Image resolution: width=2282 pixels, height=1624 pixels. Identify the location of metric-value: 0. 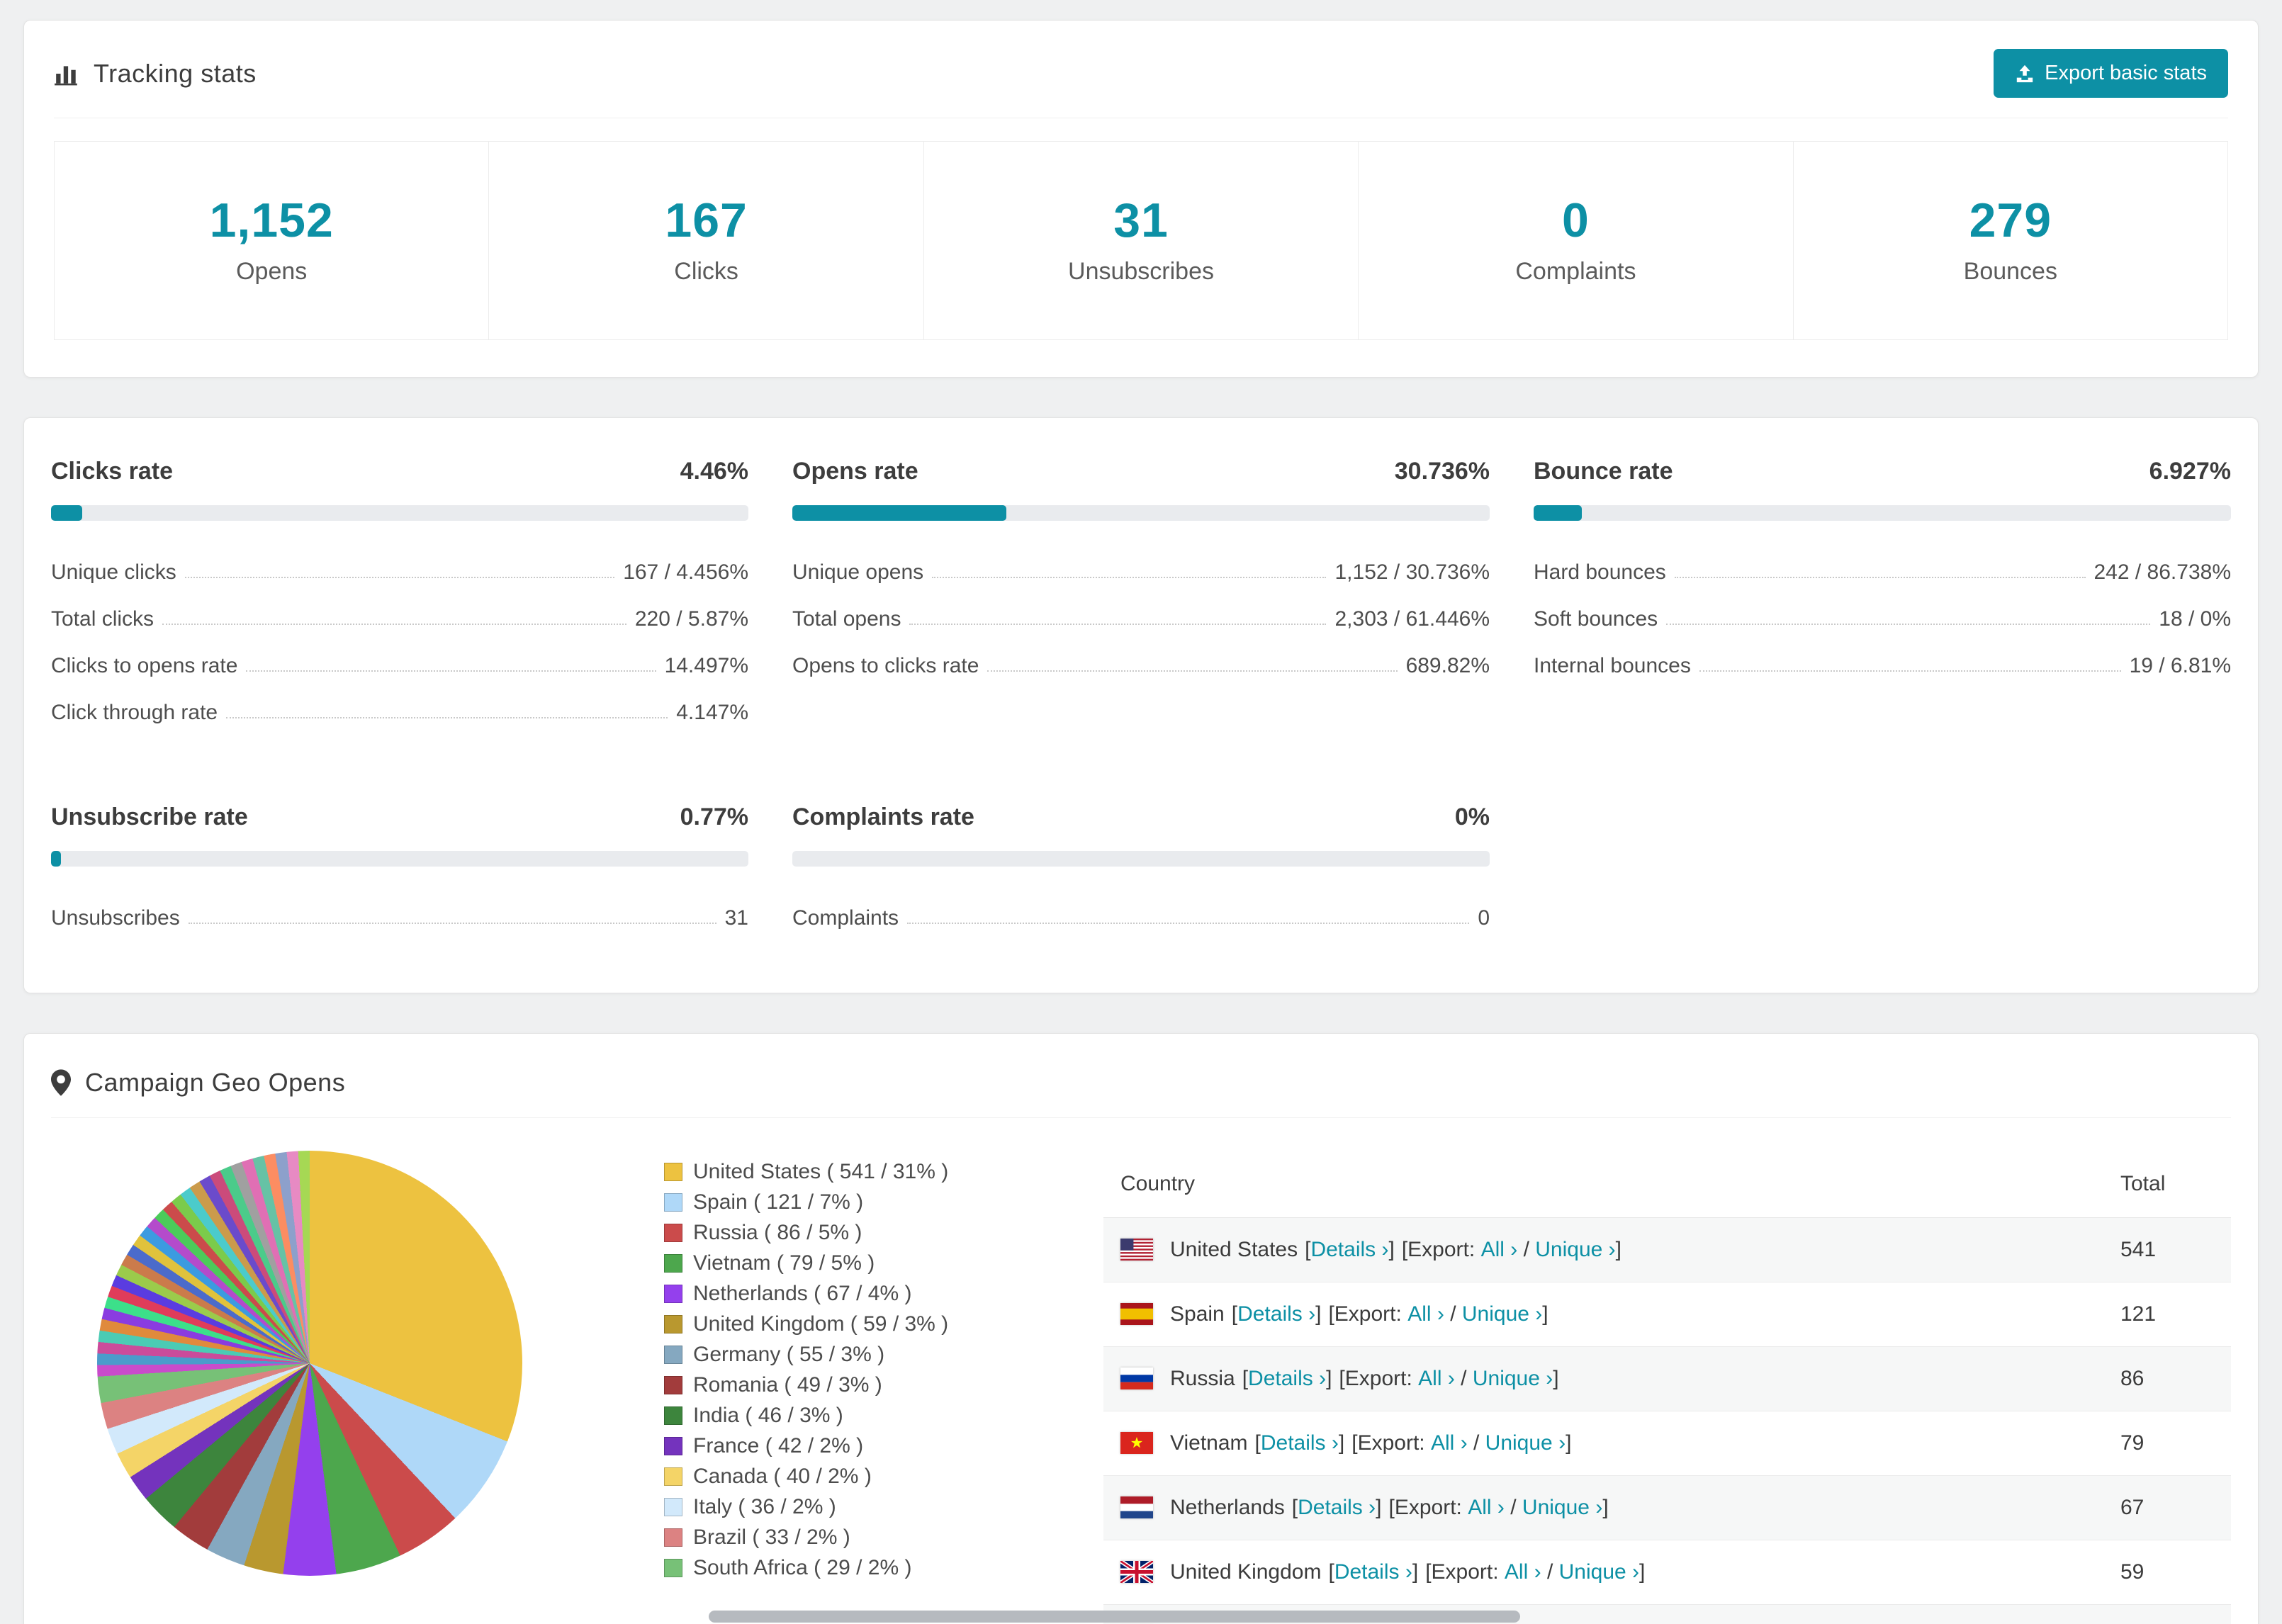
(1484, 918).